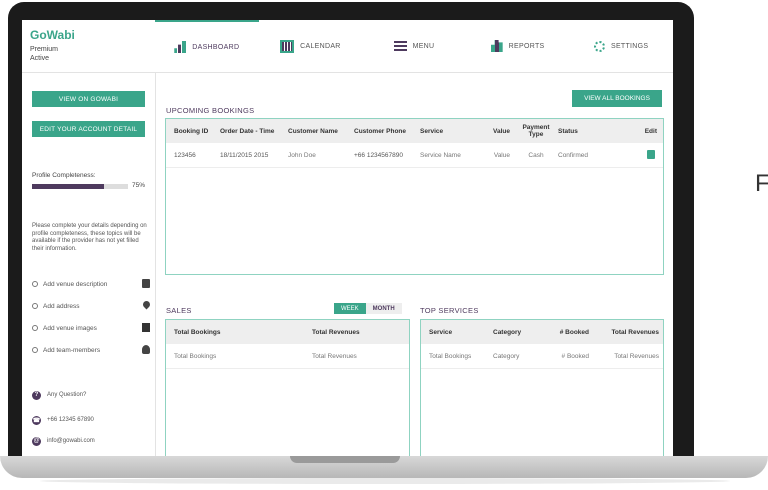 The height and width of the screenshot is (490, 768). I want to click on user-icon, so click(146, 349).